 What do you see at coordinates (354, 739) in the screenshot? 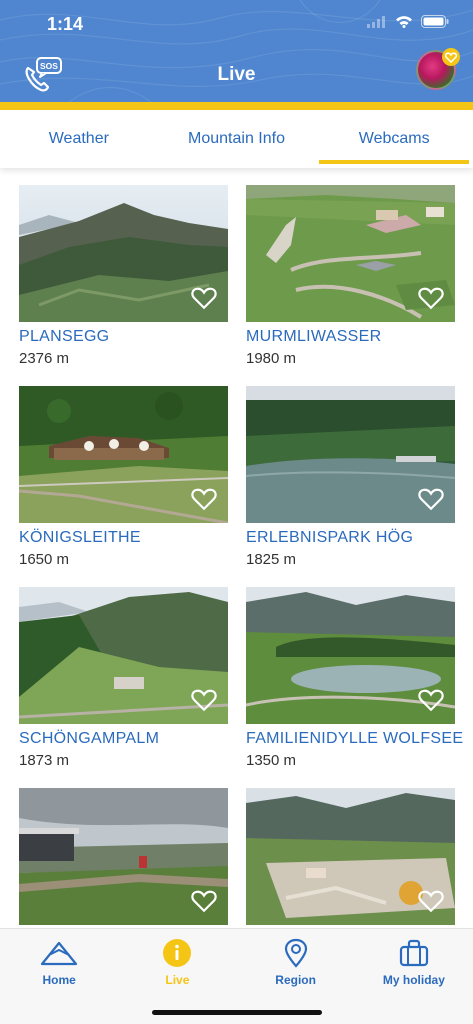
I see `webcam-name: FAMILIENIDYLLE WOLFSEE` at bounding box center [354, 739].